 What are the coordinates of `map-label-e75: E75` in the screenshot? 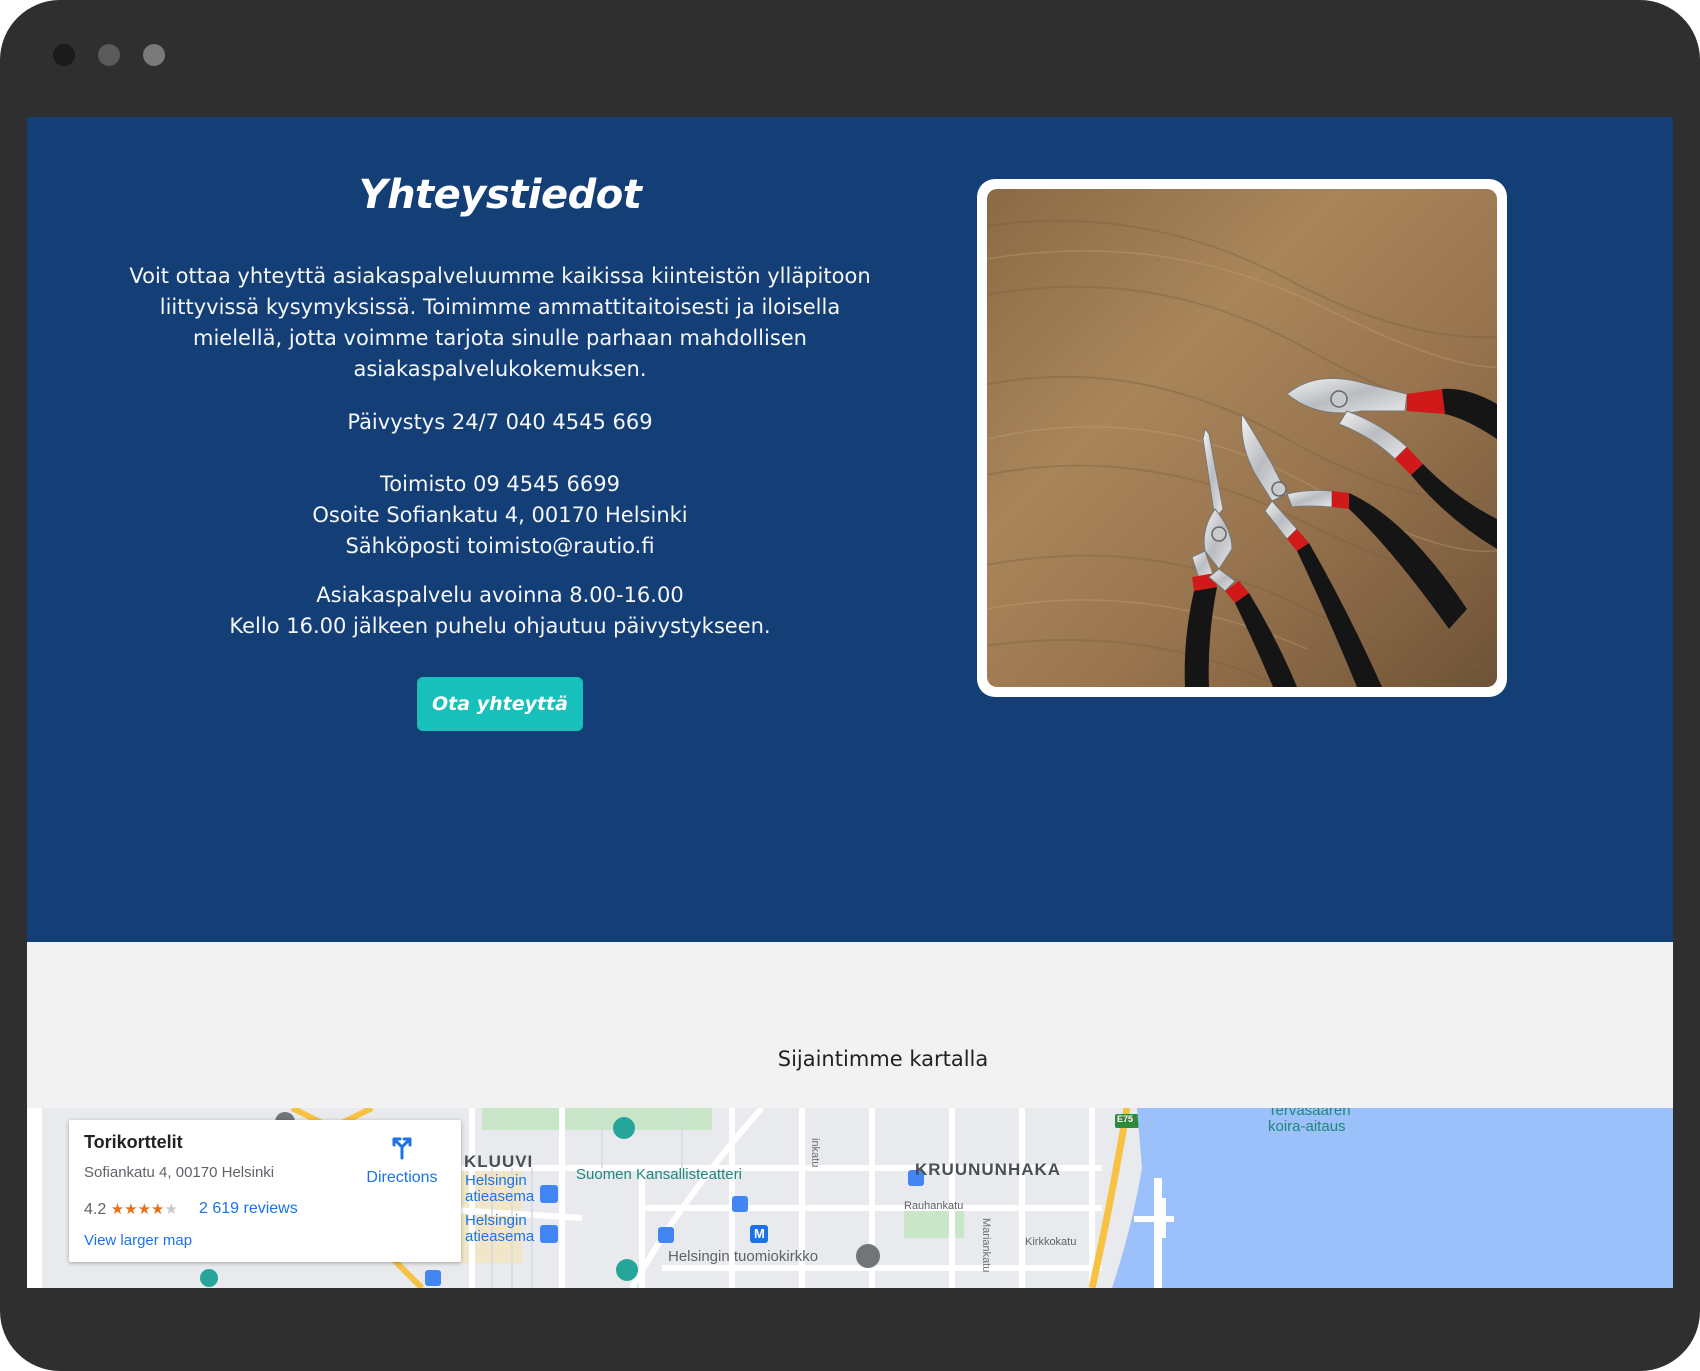 It's located at (1125, 1119).